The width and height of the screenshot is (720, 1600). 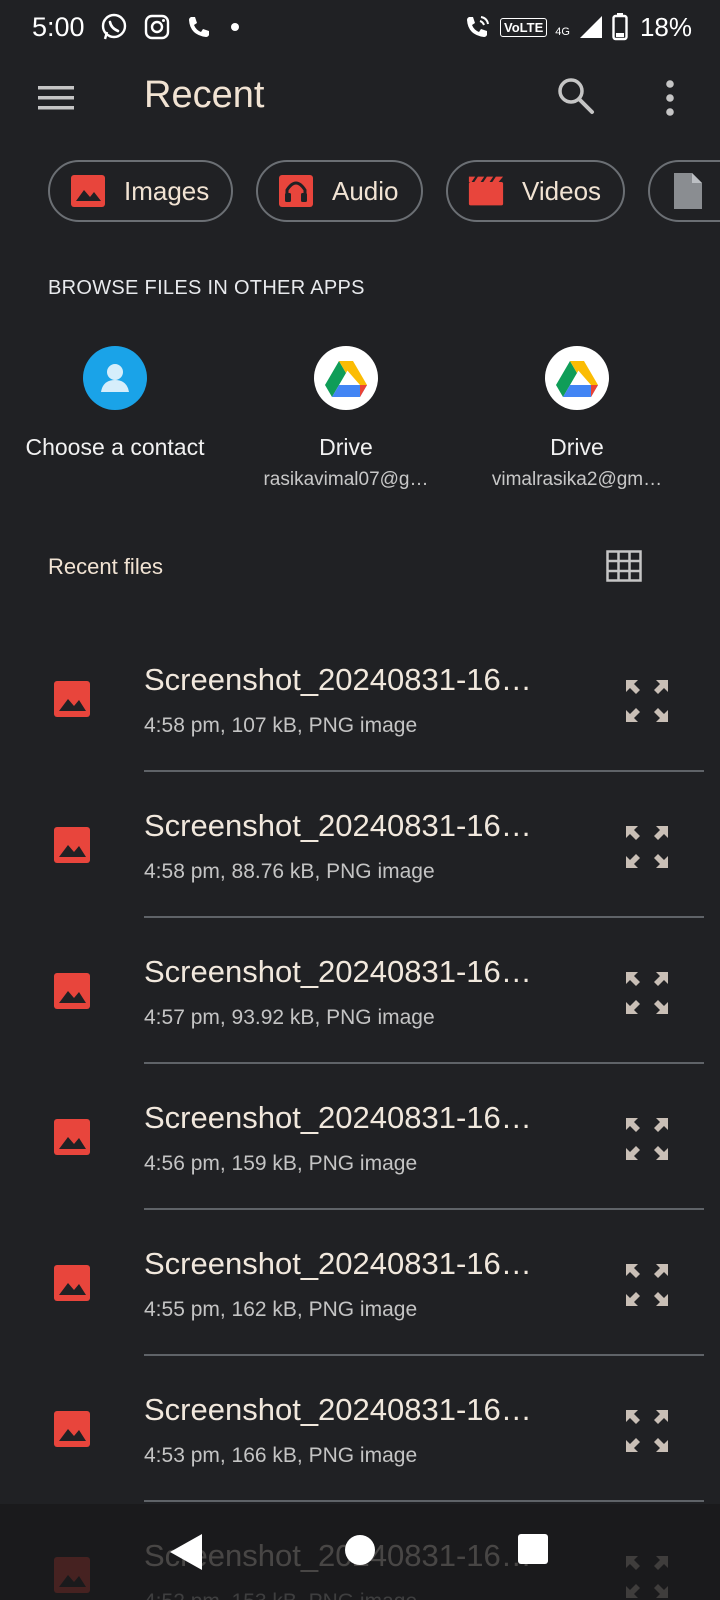 What do you see at coordinates (665, 26) in the screenshot?
I see `battery-percent: 18%` at bounding box center [665, 26].